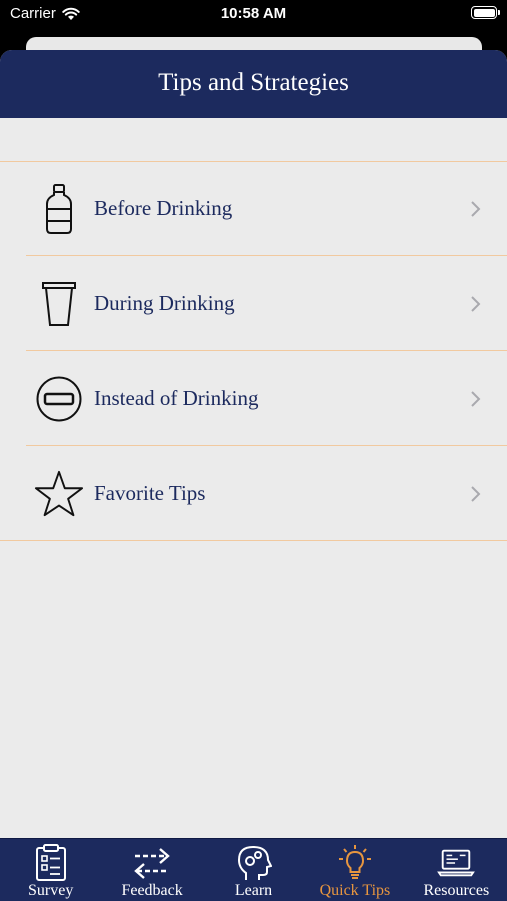 The width and height of the screenshot is (507, 901). I want to click on tab-resources: Resources, so click(456, 870).